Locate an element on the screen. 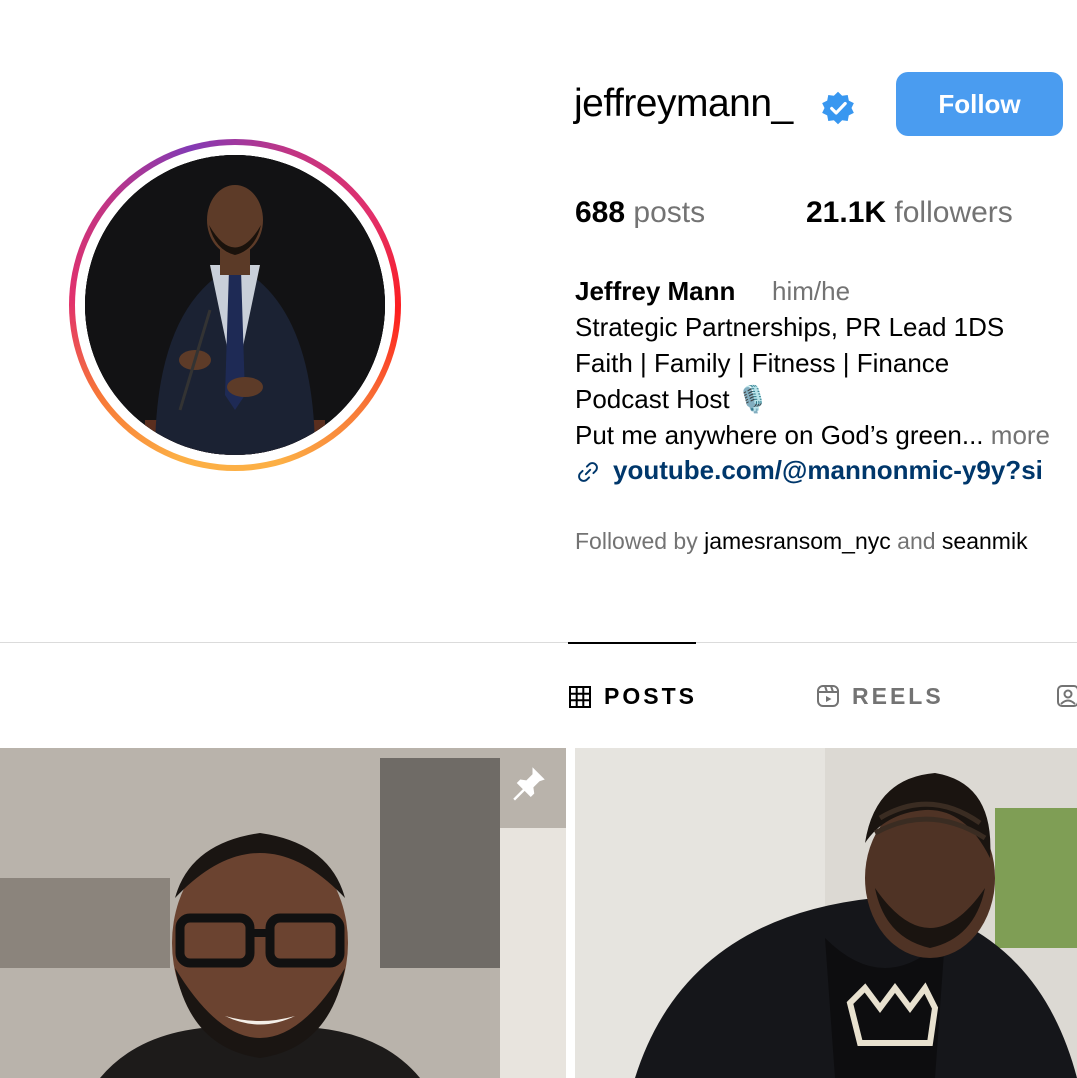 The width and height of the screenshot is (1077, 1078). tagged-icon is located at coordinates (1066, 696).